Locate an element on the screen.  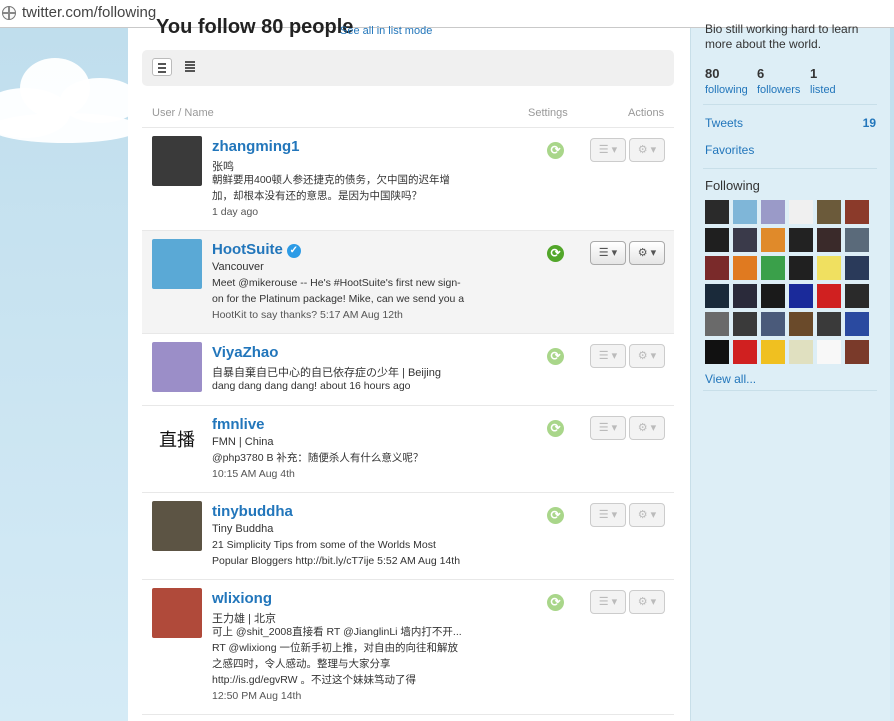
stat-followers: 6 followers is located at coordinates (778, 81).